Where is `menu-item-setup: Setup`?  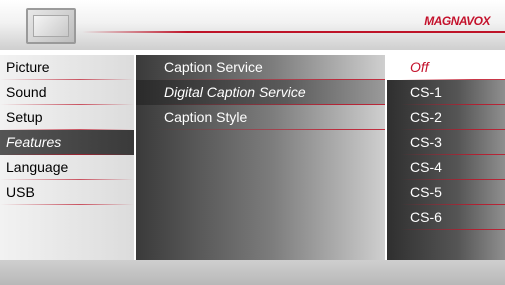
menu-item-setup: Setup is located at coordinates (67, 117).